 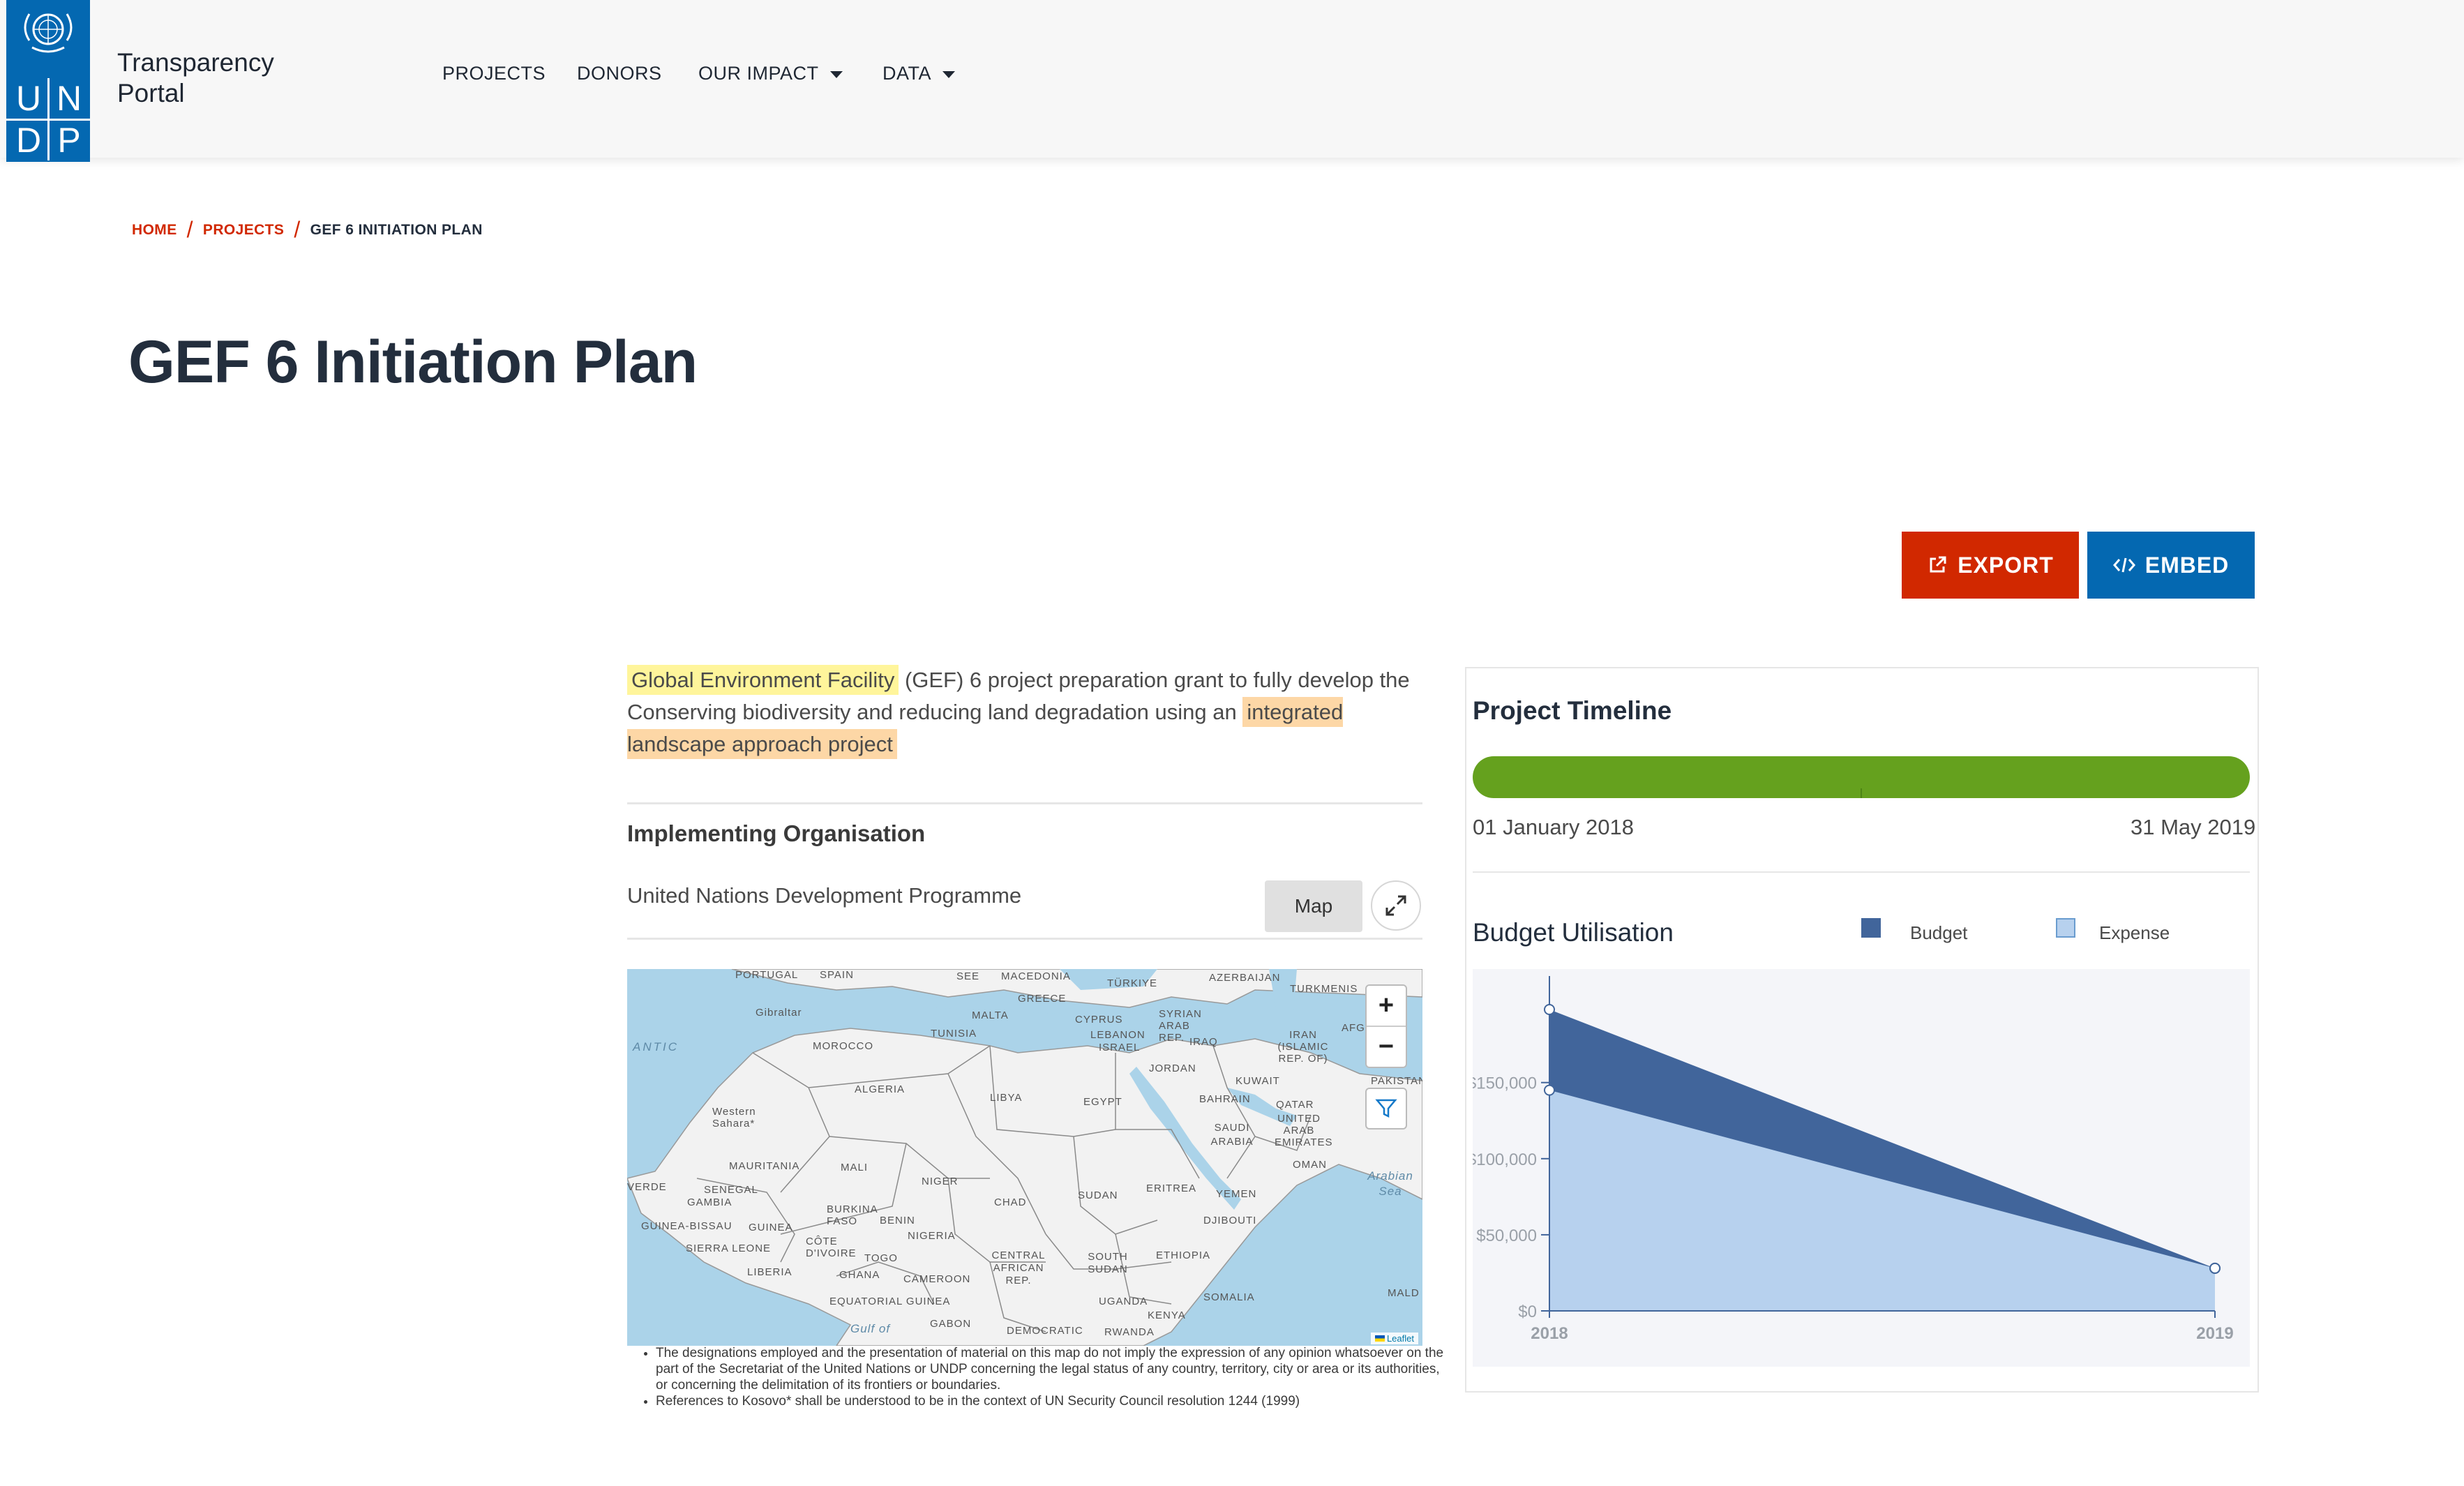 What do you see at coordinates (151, 93) in the screenshot?
I see `site-title-line2: Portal` at bounding box center [151, 93].